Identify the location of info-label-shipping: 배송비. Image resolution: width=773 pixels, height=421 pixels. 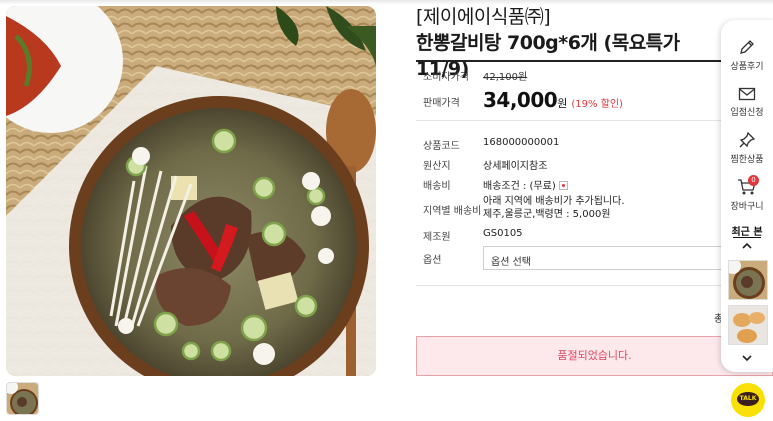
(437, 186).